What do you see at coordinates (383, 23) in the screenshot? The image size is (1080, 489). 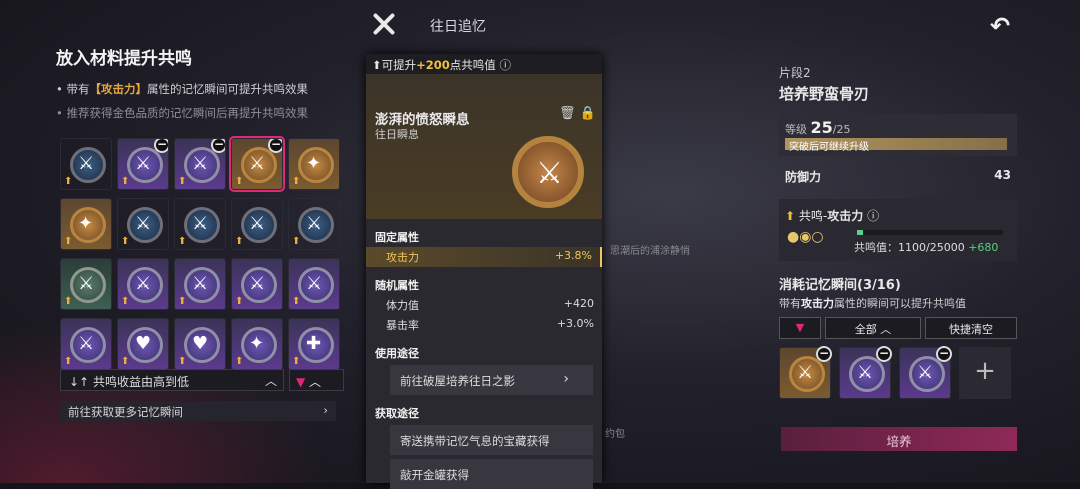 I see `close-icon` at bounding box center [383, 23].